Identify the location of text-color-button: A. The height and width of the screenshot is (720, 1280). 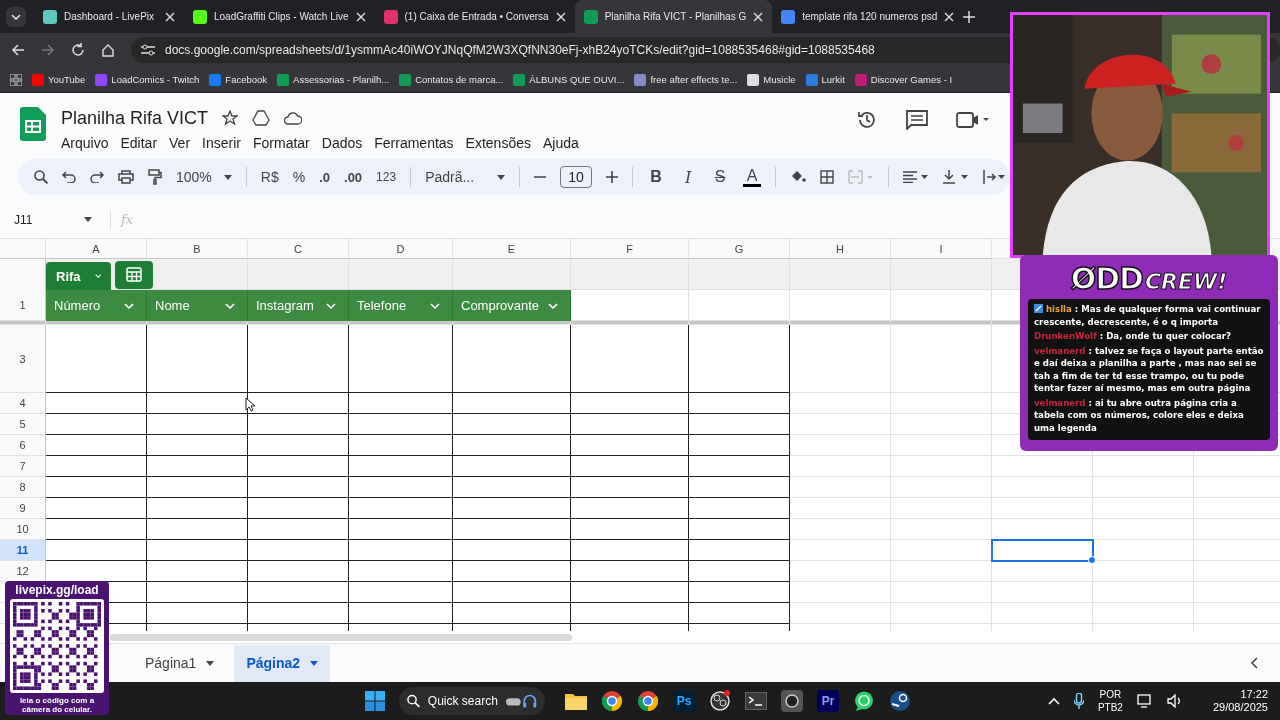
(752, 177).